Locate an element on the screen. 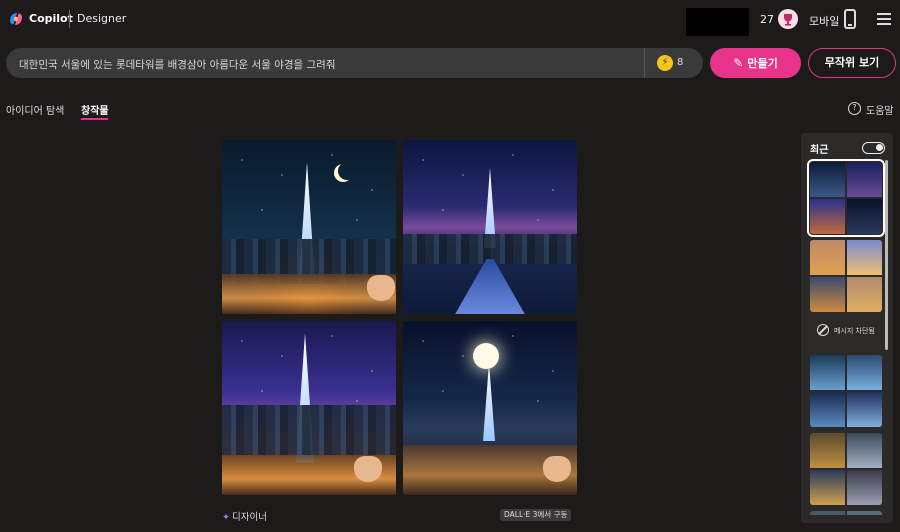  boost-count: 27 is located at coordinates (767, 19).